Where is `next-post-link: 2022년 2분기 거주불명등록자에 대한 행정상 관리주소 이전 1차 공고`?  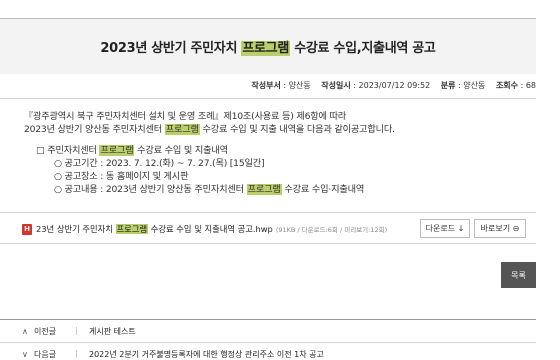
next-post-link: 2022년 2분기 거주불명등록자에 대한 행정상 관리주소 이전 1차 공고 is located at coordinates (206, 354).